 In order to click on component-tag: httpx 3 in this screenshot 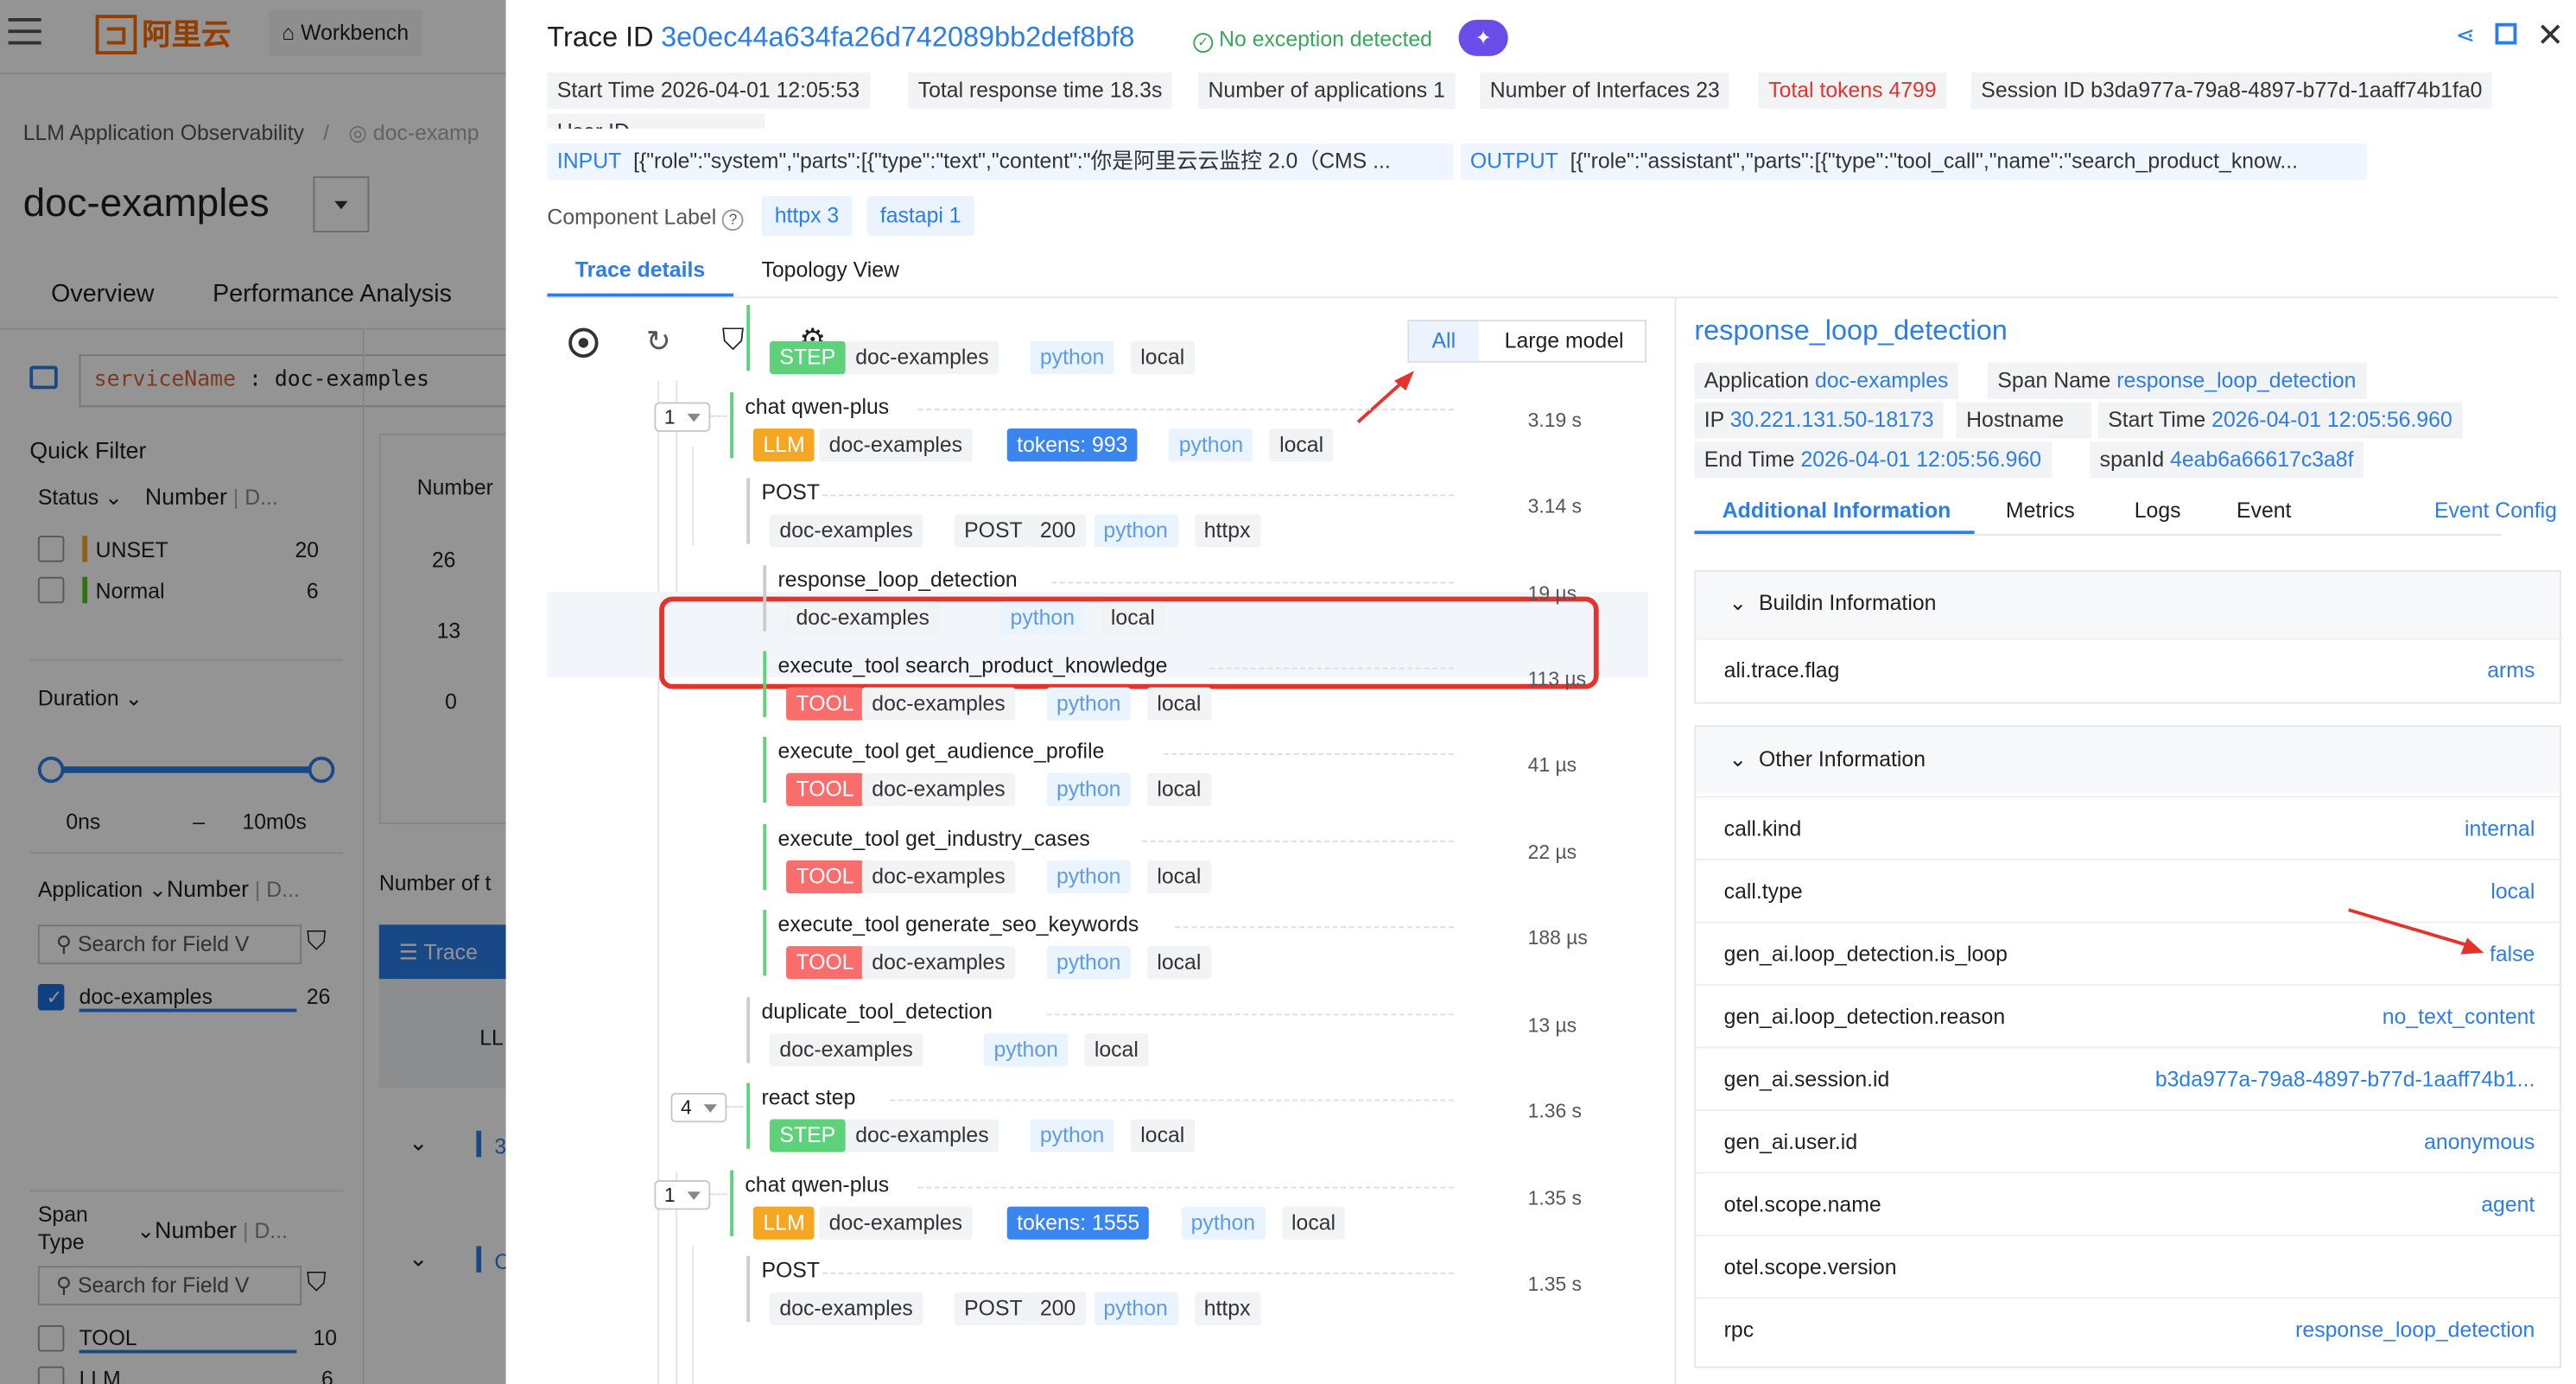, I will do `click(807, 216)`.